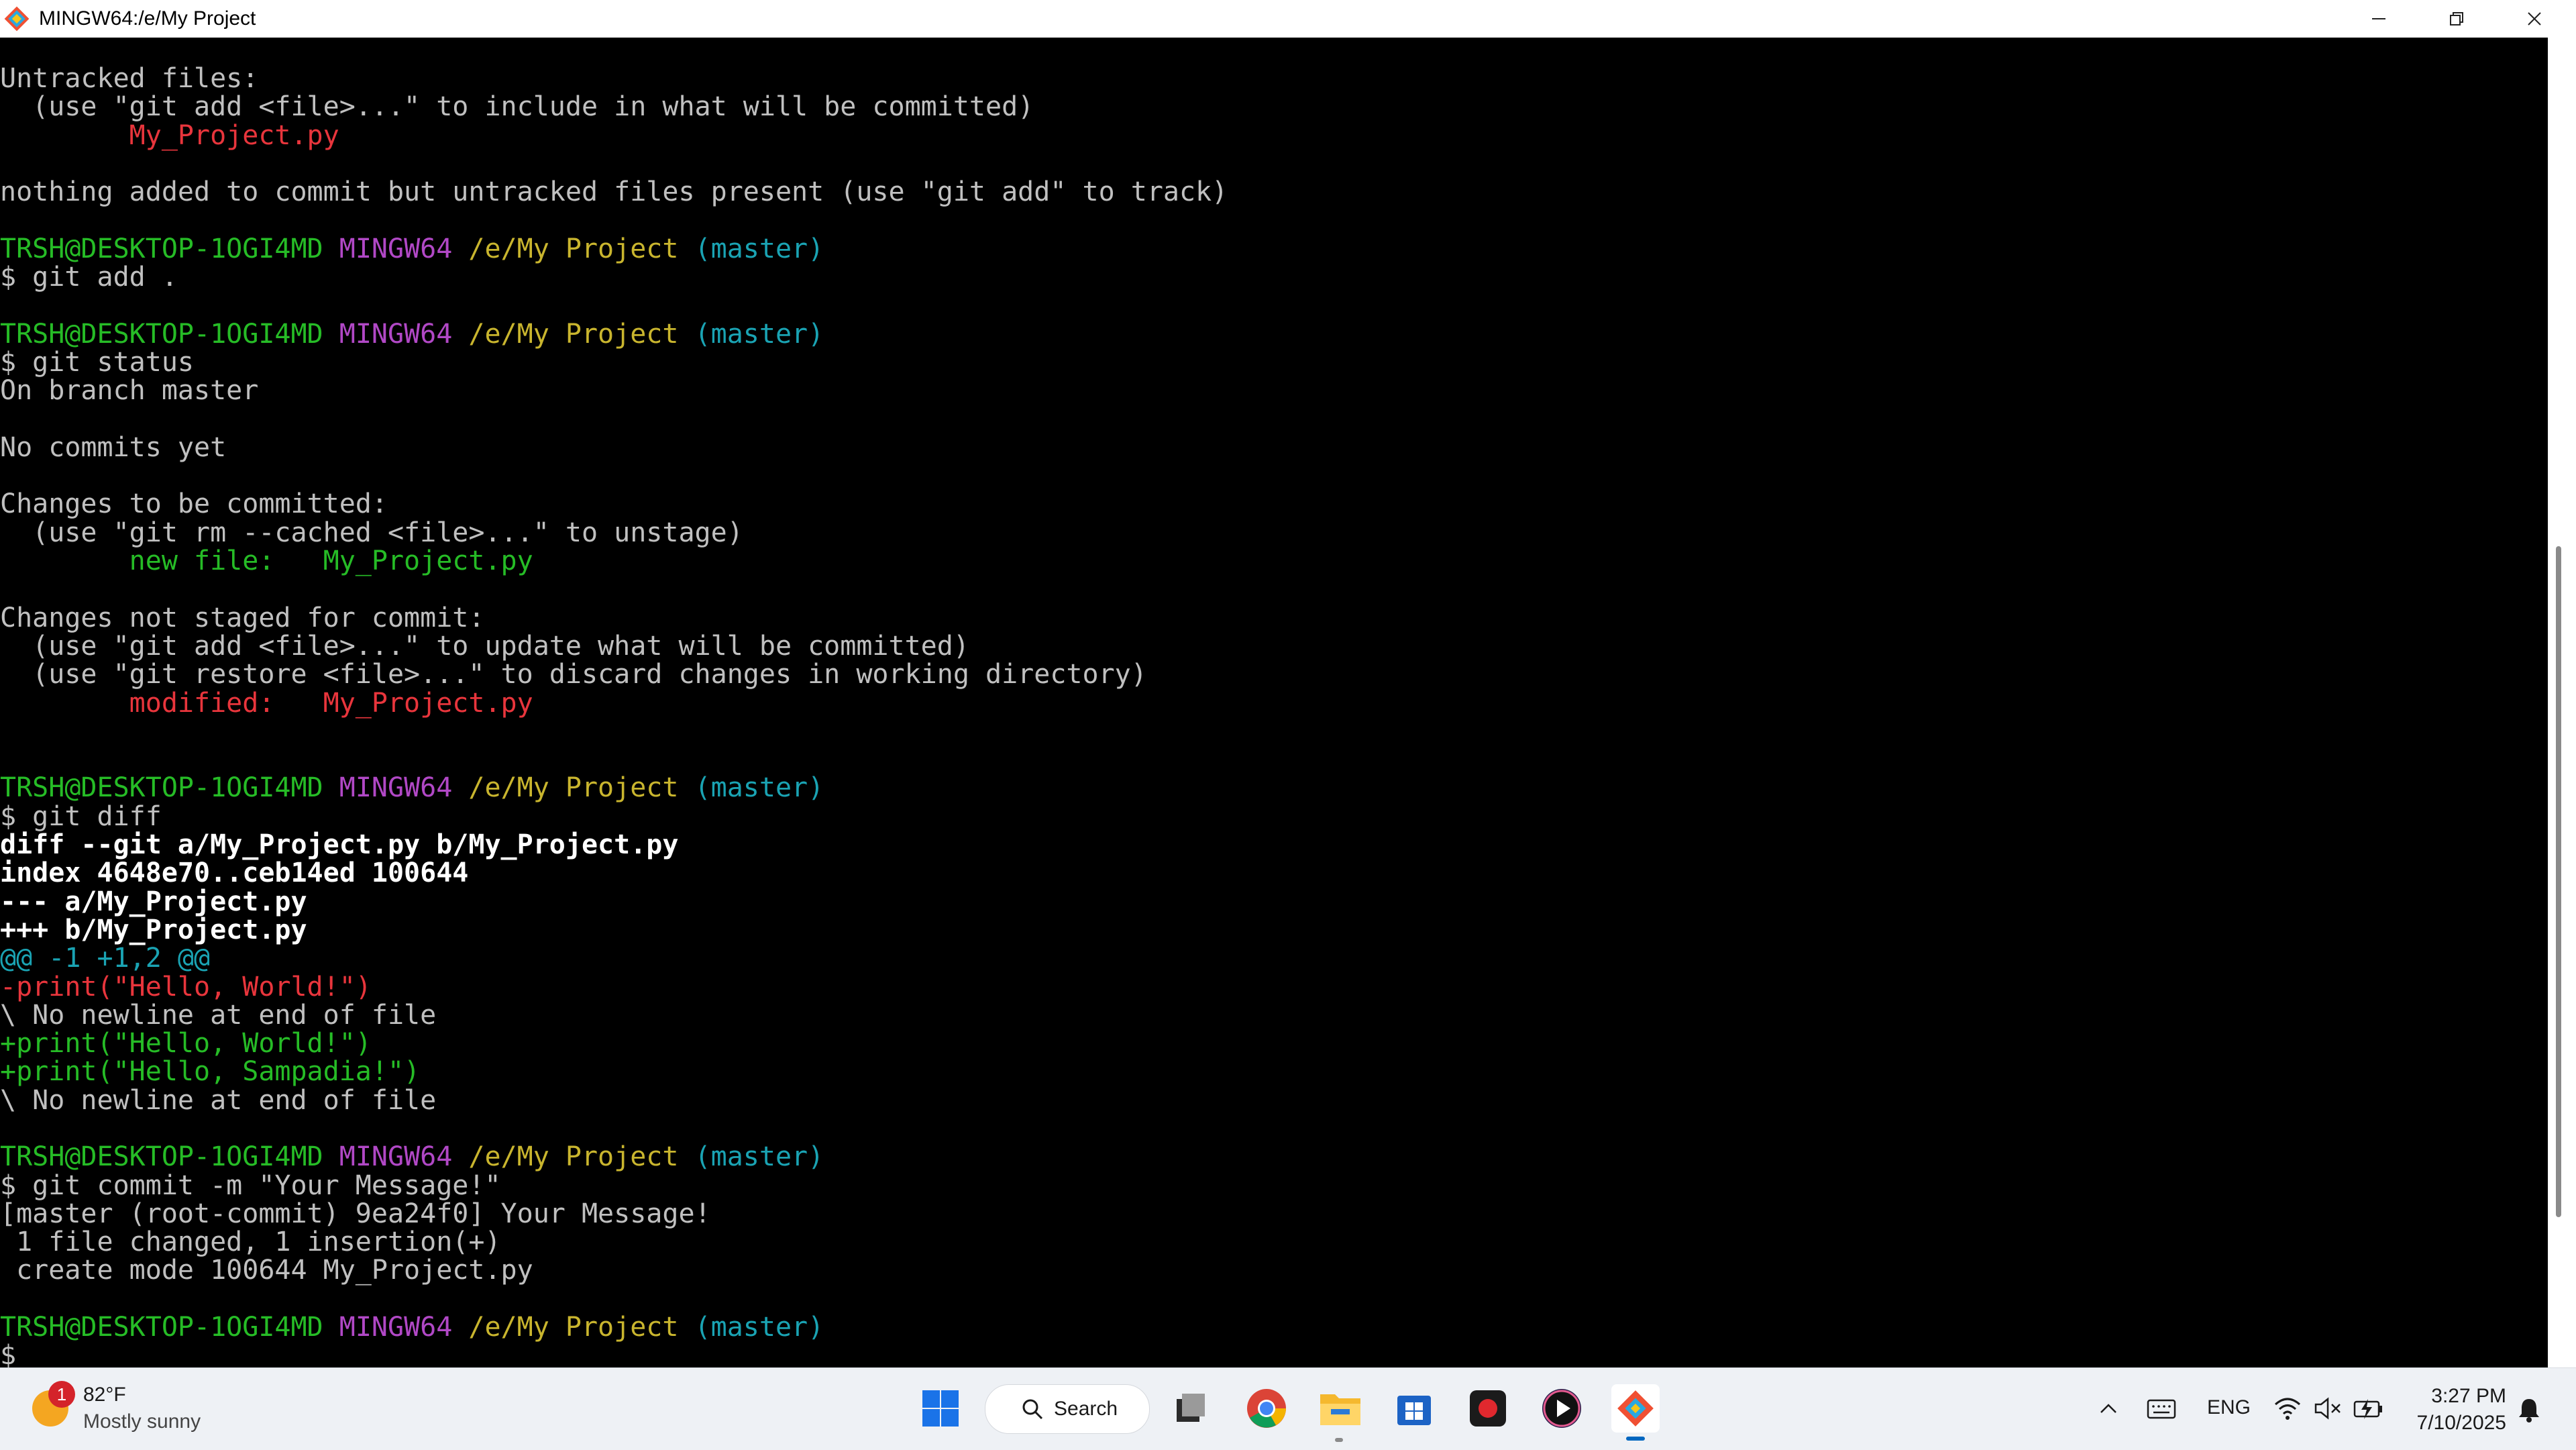 The image size is (2576, 1450). What do you see at coordinates (614, 617) in the screenshot?
I see `terminal-line: Changes not staged for commit:` at bounding box center [614, 617].